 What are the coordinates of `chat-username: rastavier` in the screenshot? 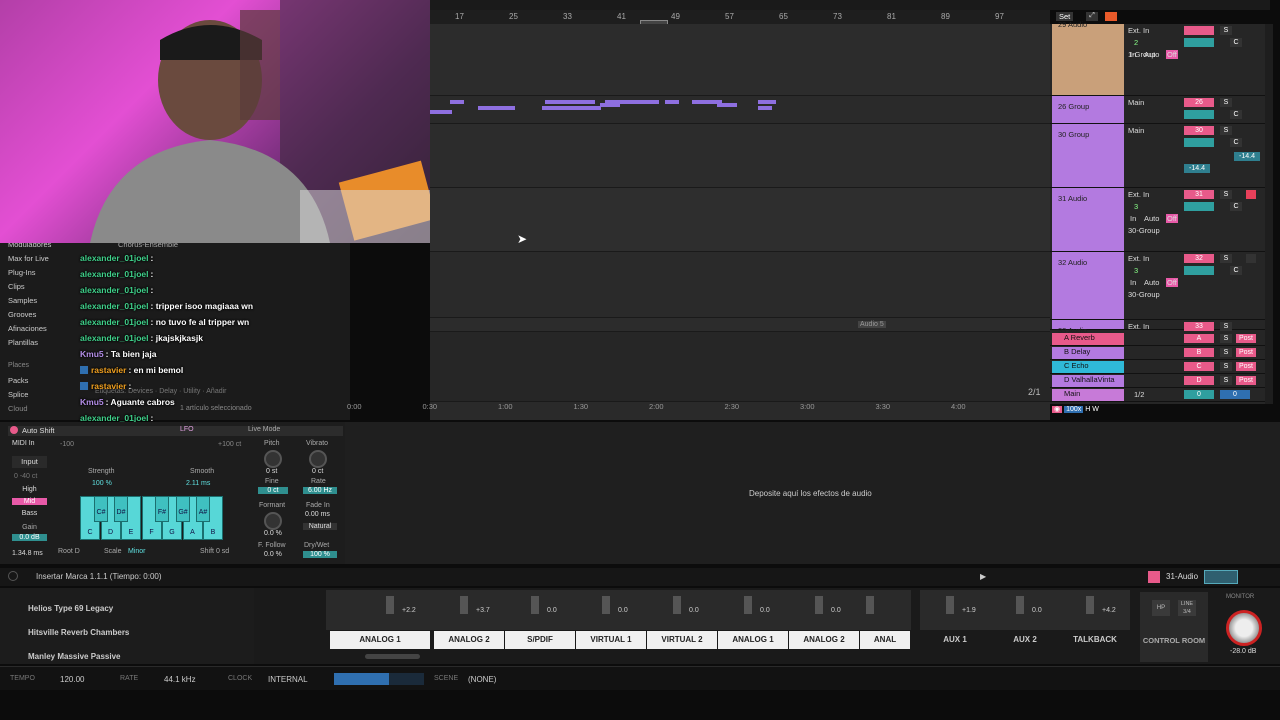 It's located at (108, 370).